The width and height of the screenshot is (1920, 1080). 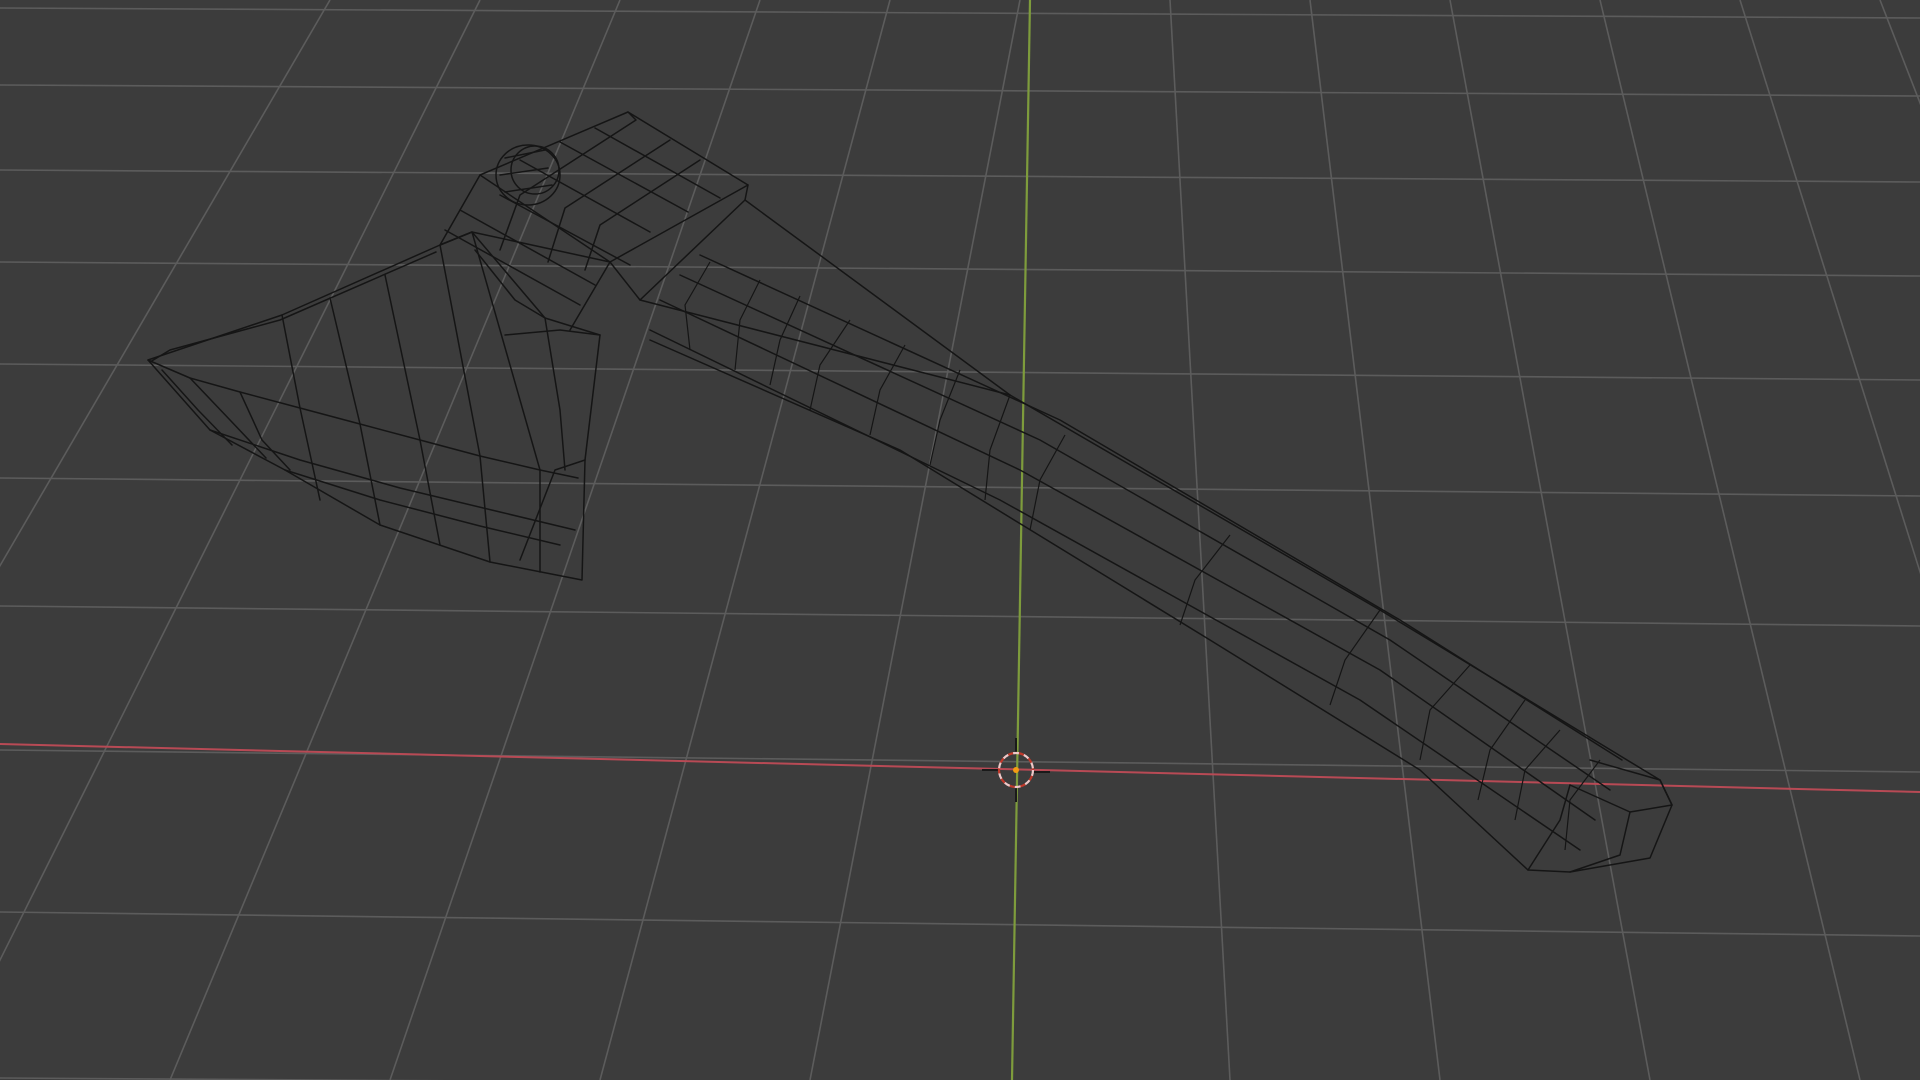 I want to click on y-axis-line, so click(x=1021, y=540).